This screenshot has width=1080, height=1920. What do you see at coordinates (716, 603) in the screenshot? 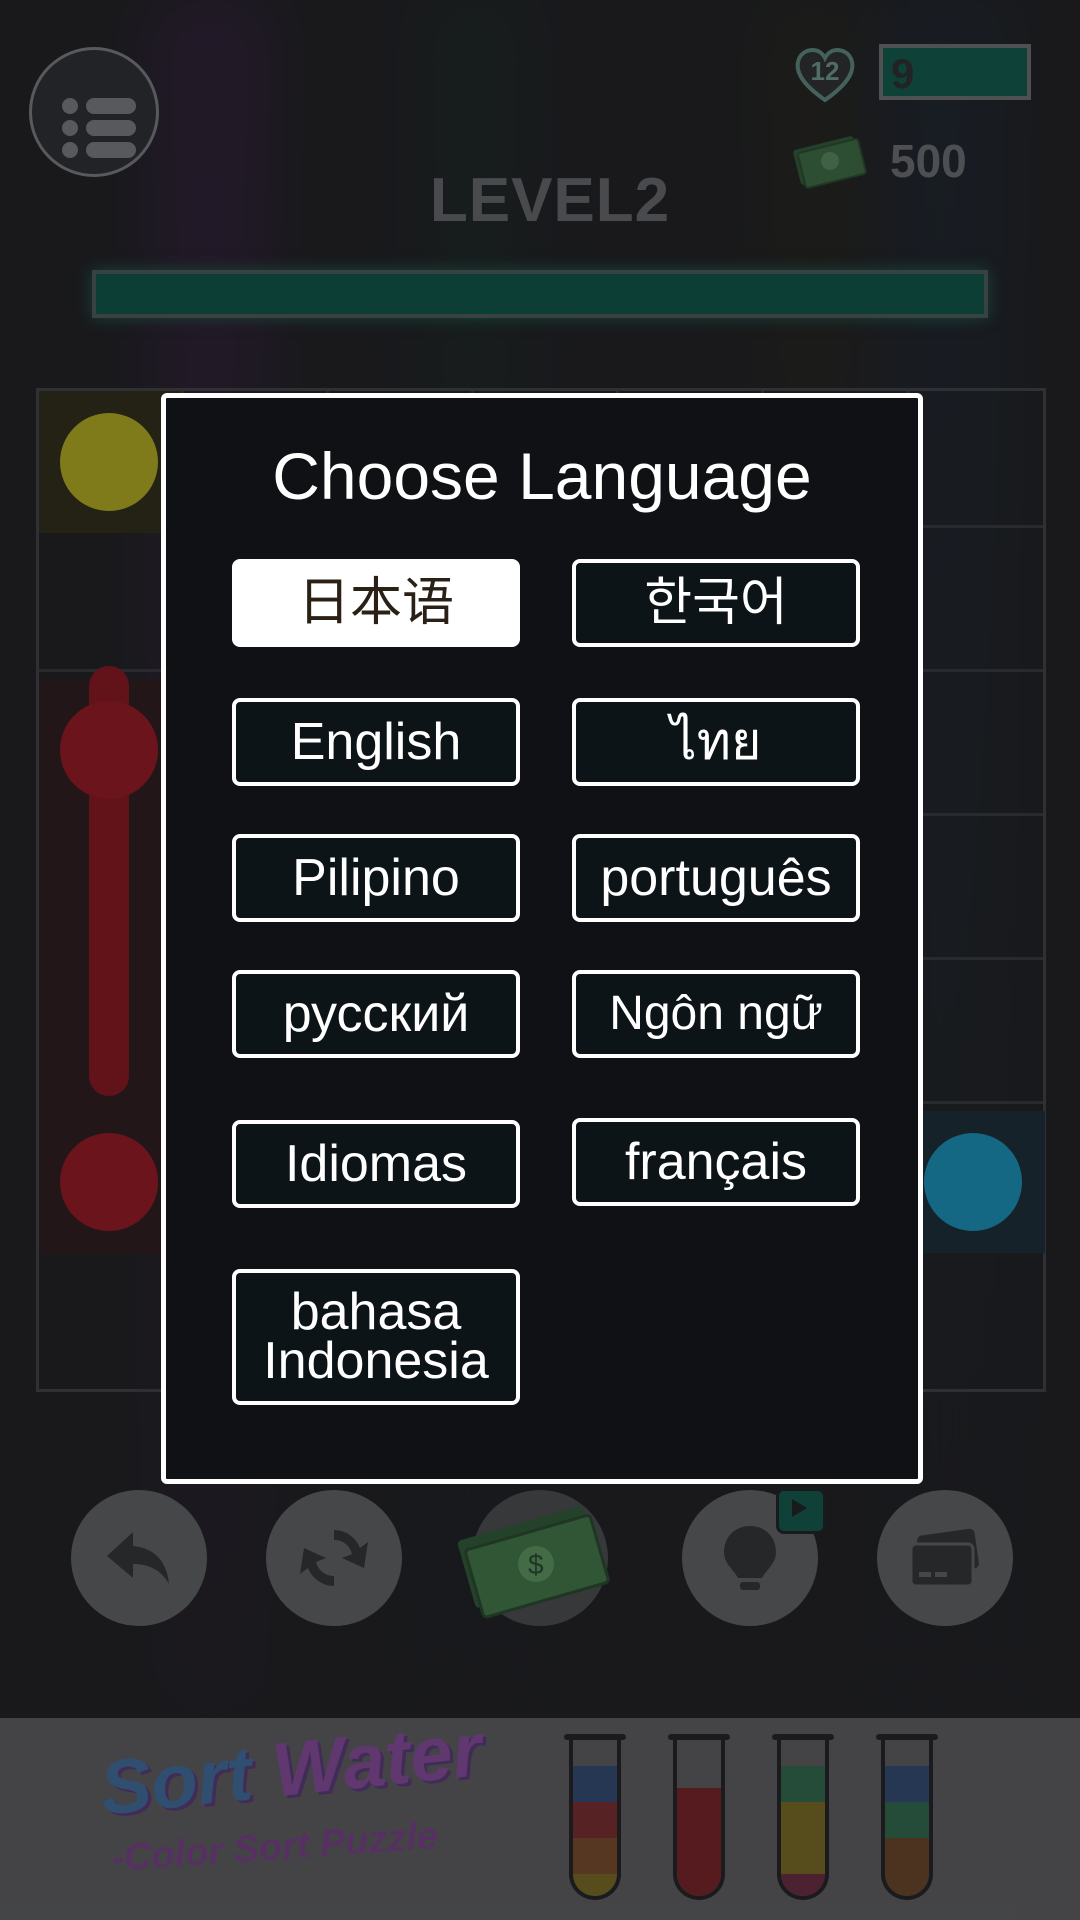
I see `language-option-korean: 한국어` at bounding box center [716, 603].